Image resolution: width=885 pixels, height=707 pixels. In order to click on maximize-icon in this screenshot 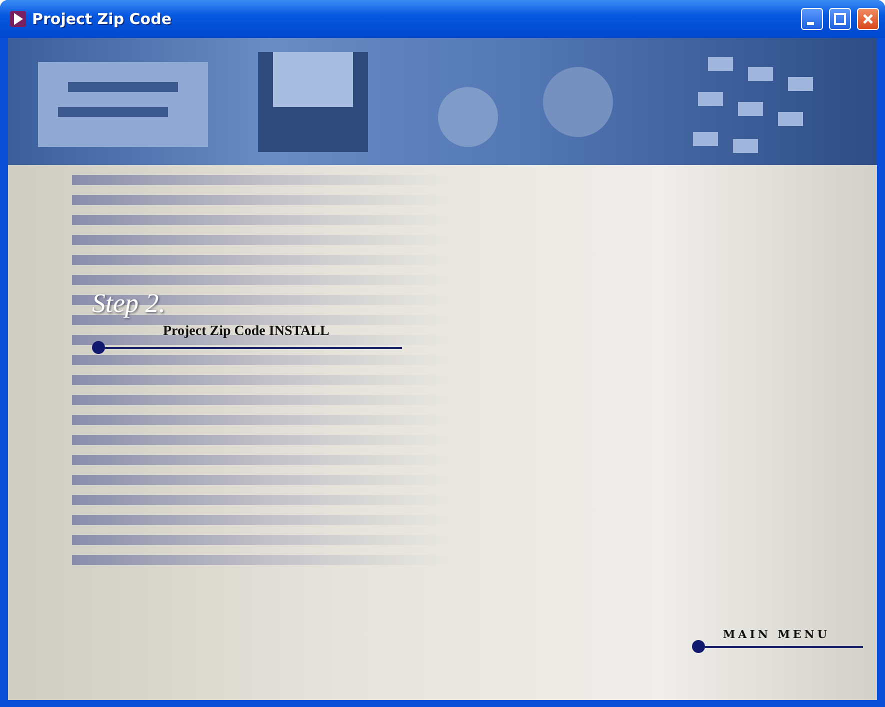, I will do `click(840, 19)`.